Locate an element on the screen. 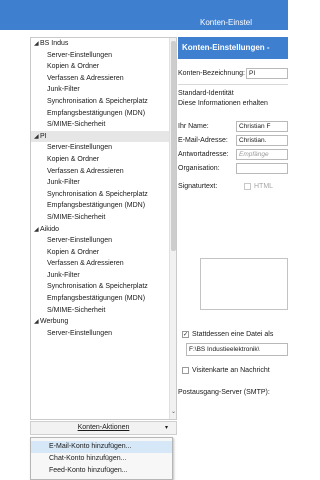 The width and height of the screenshot is (320, 480). html-checkbox-label: HTML is located at coordinates (264, 186).